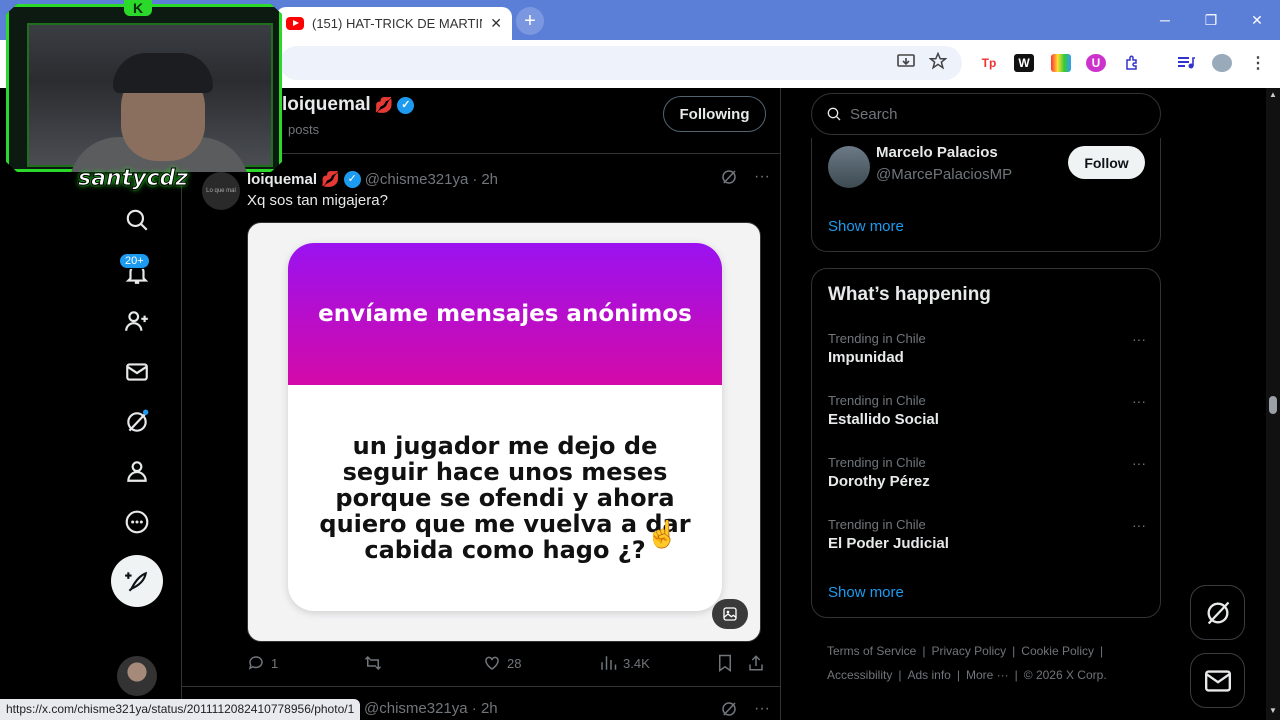  What do you see at coordinates (137, 372) in the screenshot?
I see `messages-icon` at bounding box center [137, 372].